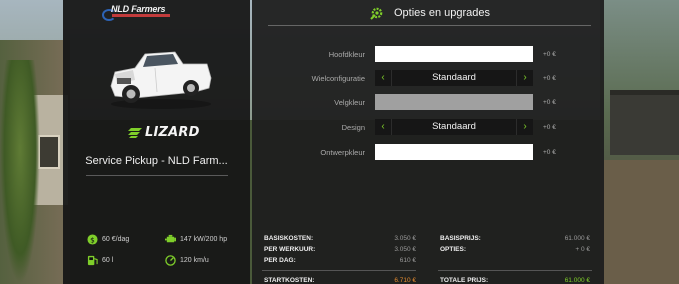 Image resolution: width=679 pixels, height=284 pixels. I want to click on value-startkosten: 6.710 €, so click(405, 280).